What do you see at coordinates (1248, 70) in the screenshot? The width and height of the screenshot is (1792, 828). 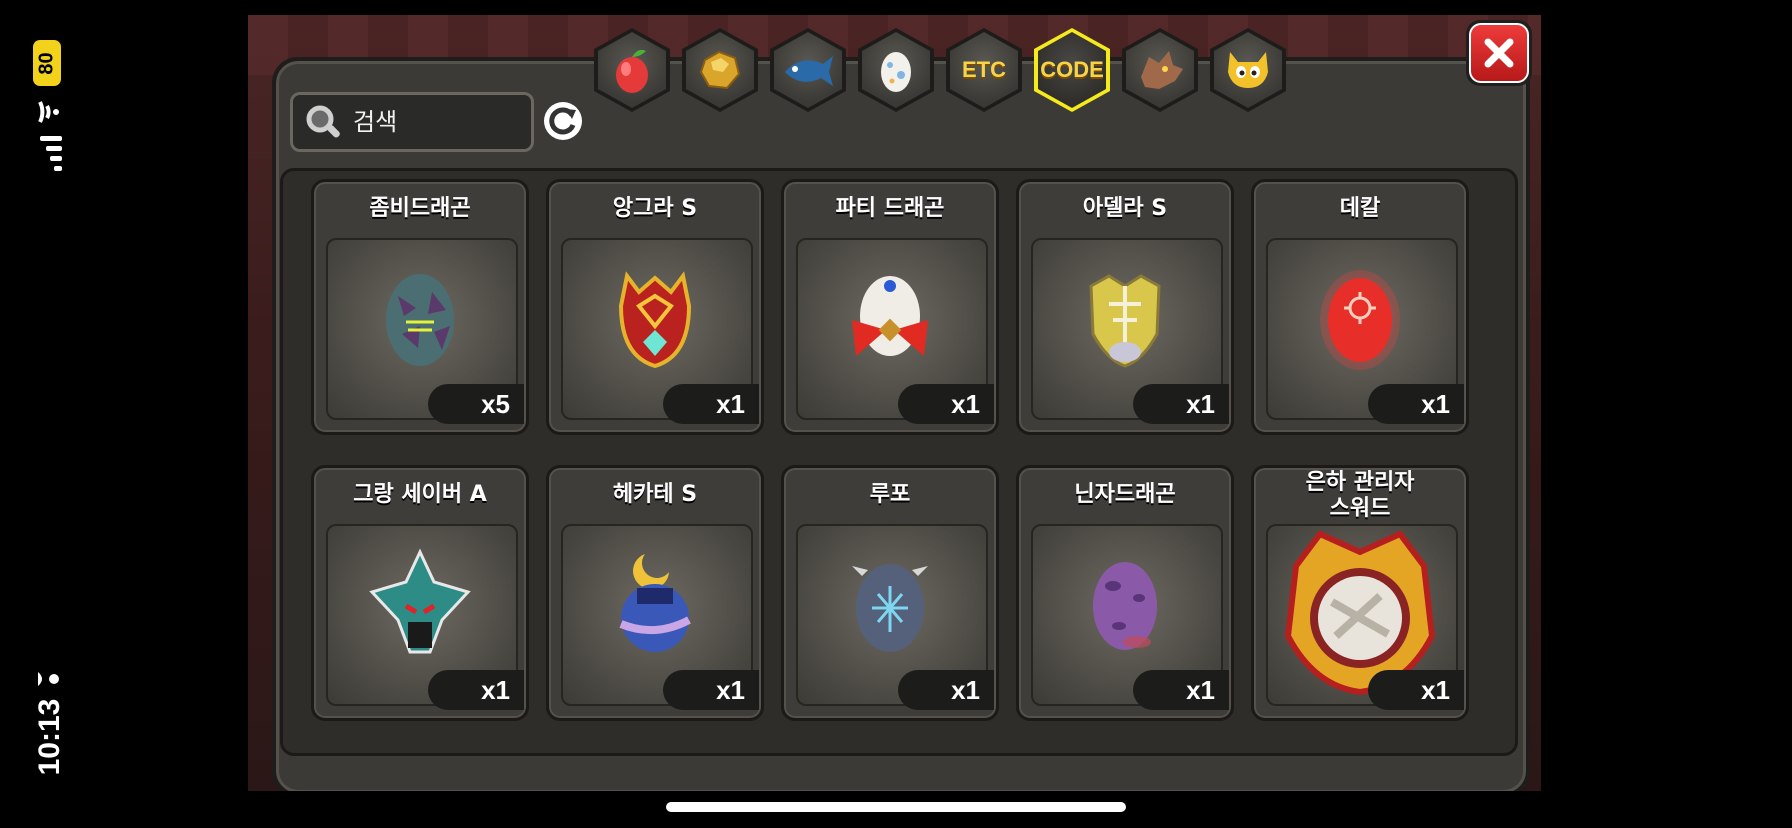 I see `yellow-monster-icon` at bounding box center [1248, 70].